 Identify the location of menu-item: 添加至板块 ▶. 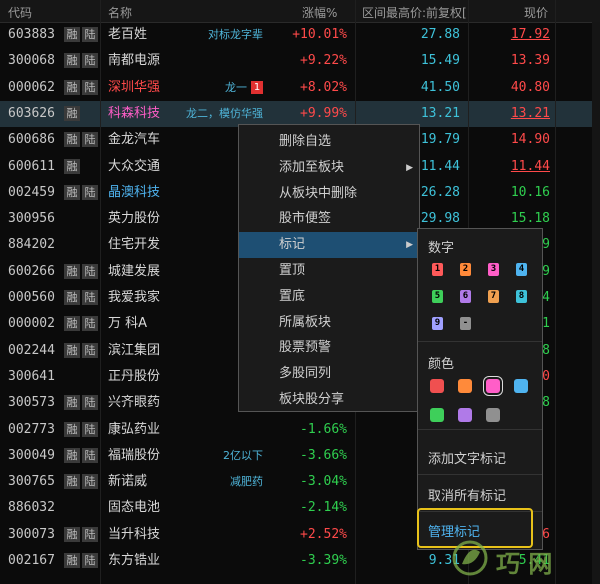
(329, 168).